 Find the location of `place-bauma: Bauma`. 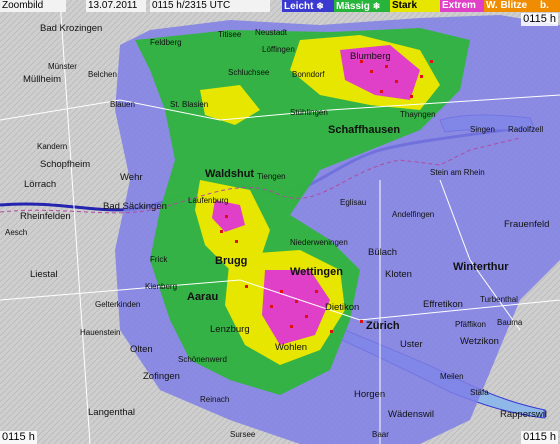

place-bauma: Bauma is located at coordinates (510, 322).